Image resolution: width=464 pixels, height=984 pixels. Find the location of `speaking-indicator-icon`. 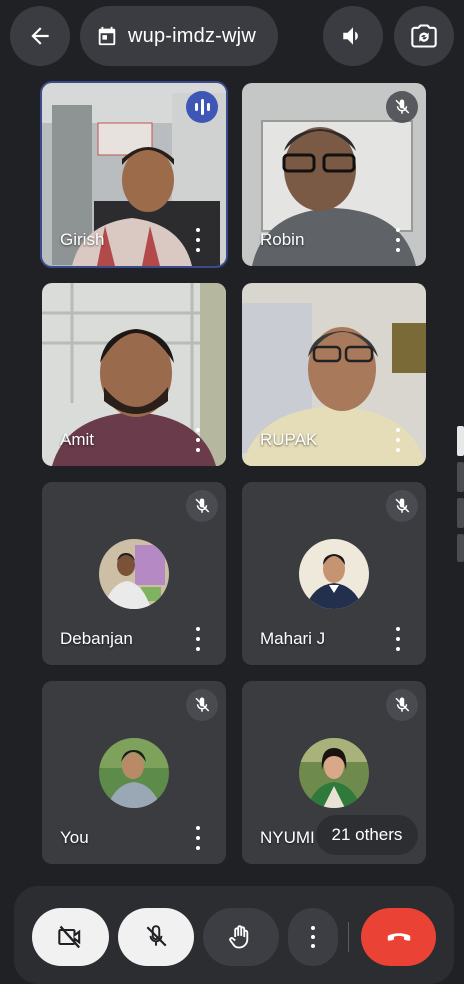

speaking-indicator-icon is located at coordinates (202, 107).